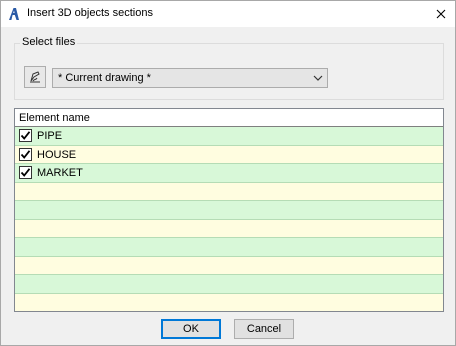  I want to click on list-item: PIPE, so click(229, 136).